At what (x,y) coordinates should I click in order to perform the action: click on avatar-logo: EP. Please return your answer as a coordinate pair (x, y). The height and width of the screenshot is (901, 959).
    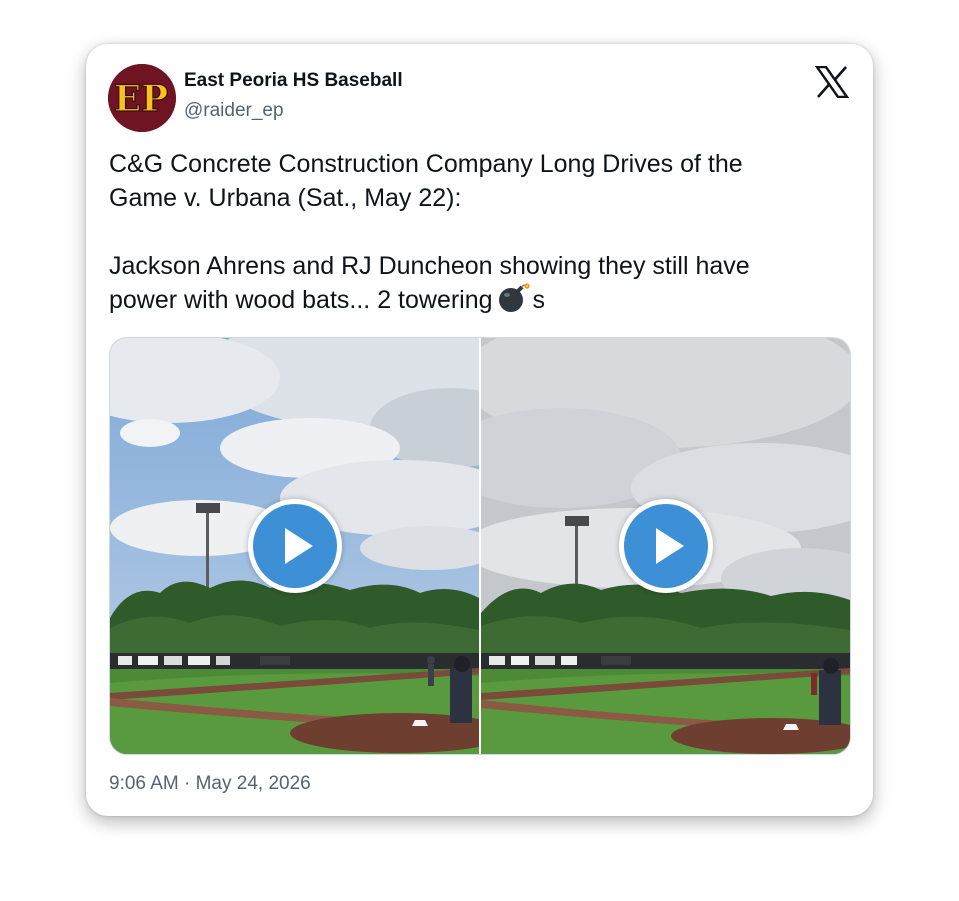
    Looking at the image, I should click on (142, 98).